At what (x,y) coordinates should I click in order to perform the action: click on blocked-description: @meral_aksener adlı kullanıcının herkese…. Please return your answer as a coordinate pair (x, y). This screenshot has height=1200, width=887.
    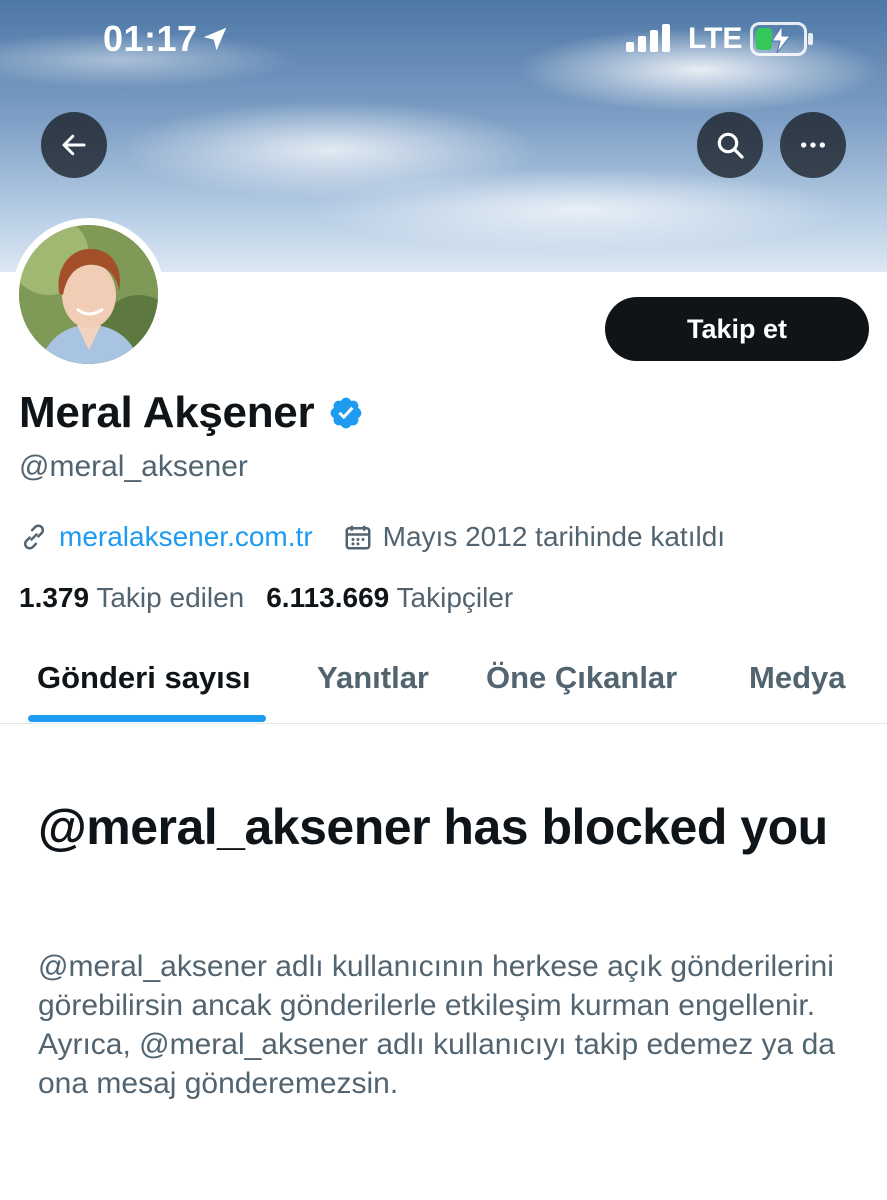
    Looking at the image, I should click on (436, 1025).